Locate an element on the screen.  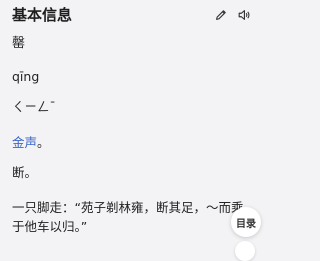
header-bar: 基本信息 is located at coordinates (131, 15).